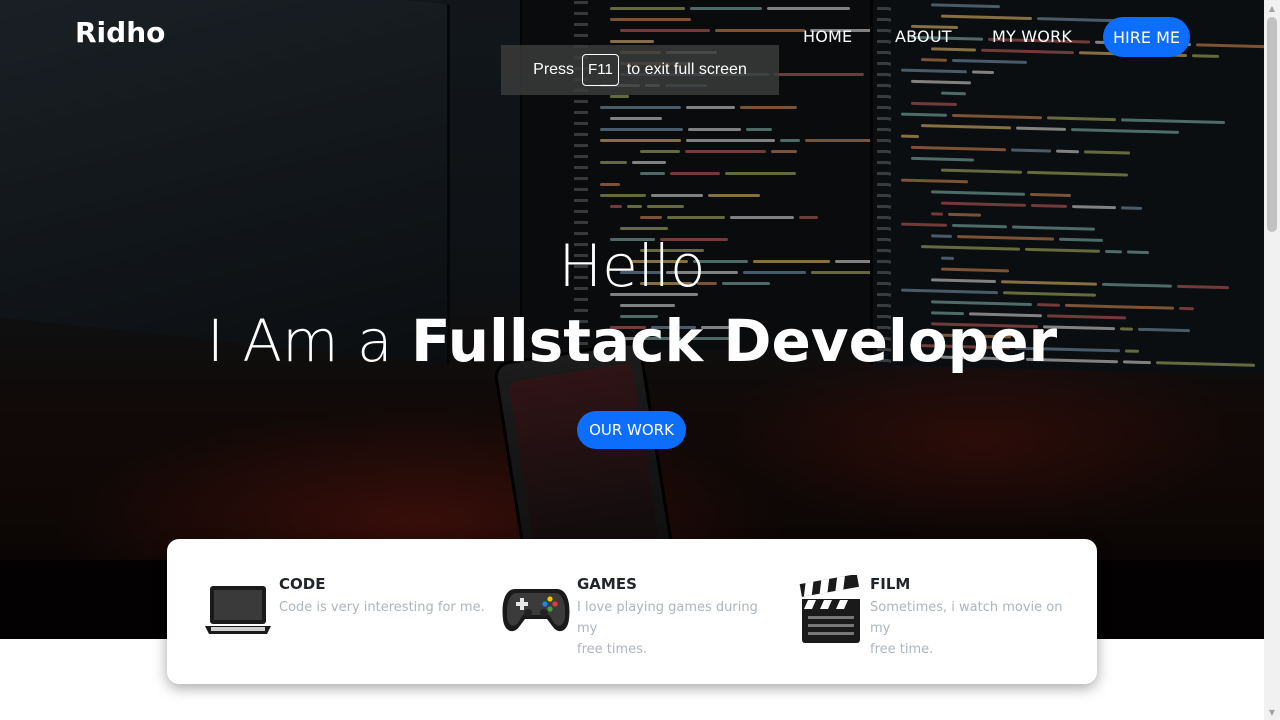 Image resolution: width=1280 pixels, height=720 pixels. Describe the element at coordinates (1272, 124) in the screenshot. I see `scroll-thumb` at that location.